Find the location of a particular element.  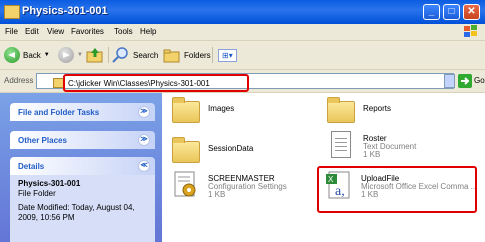

forward-button: ▼ is located at coordinates (70, 55).